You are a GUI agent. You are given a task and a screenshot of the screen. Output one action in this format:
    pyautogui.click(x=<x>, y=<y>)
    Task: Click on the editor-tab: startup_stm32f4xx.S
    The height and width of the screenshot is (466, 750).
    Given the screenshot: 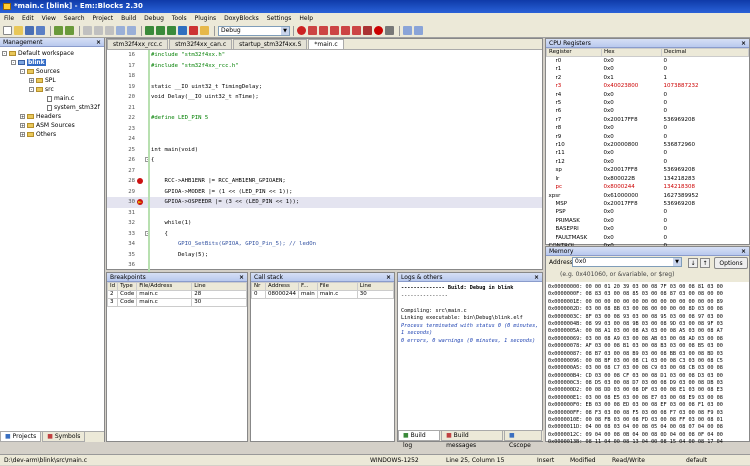 What is the action you would take?
    pyautogui.click(x=270, y=44)
    